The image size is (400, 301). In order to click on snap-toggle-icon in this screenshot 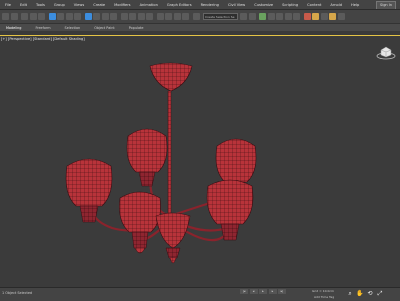, I will do `click(160, 16)`.